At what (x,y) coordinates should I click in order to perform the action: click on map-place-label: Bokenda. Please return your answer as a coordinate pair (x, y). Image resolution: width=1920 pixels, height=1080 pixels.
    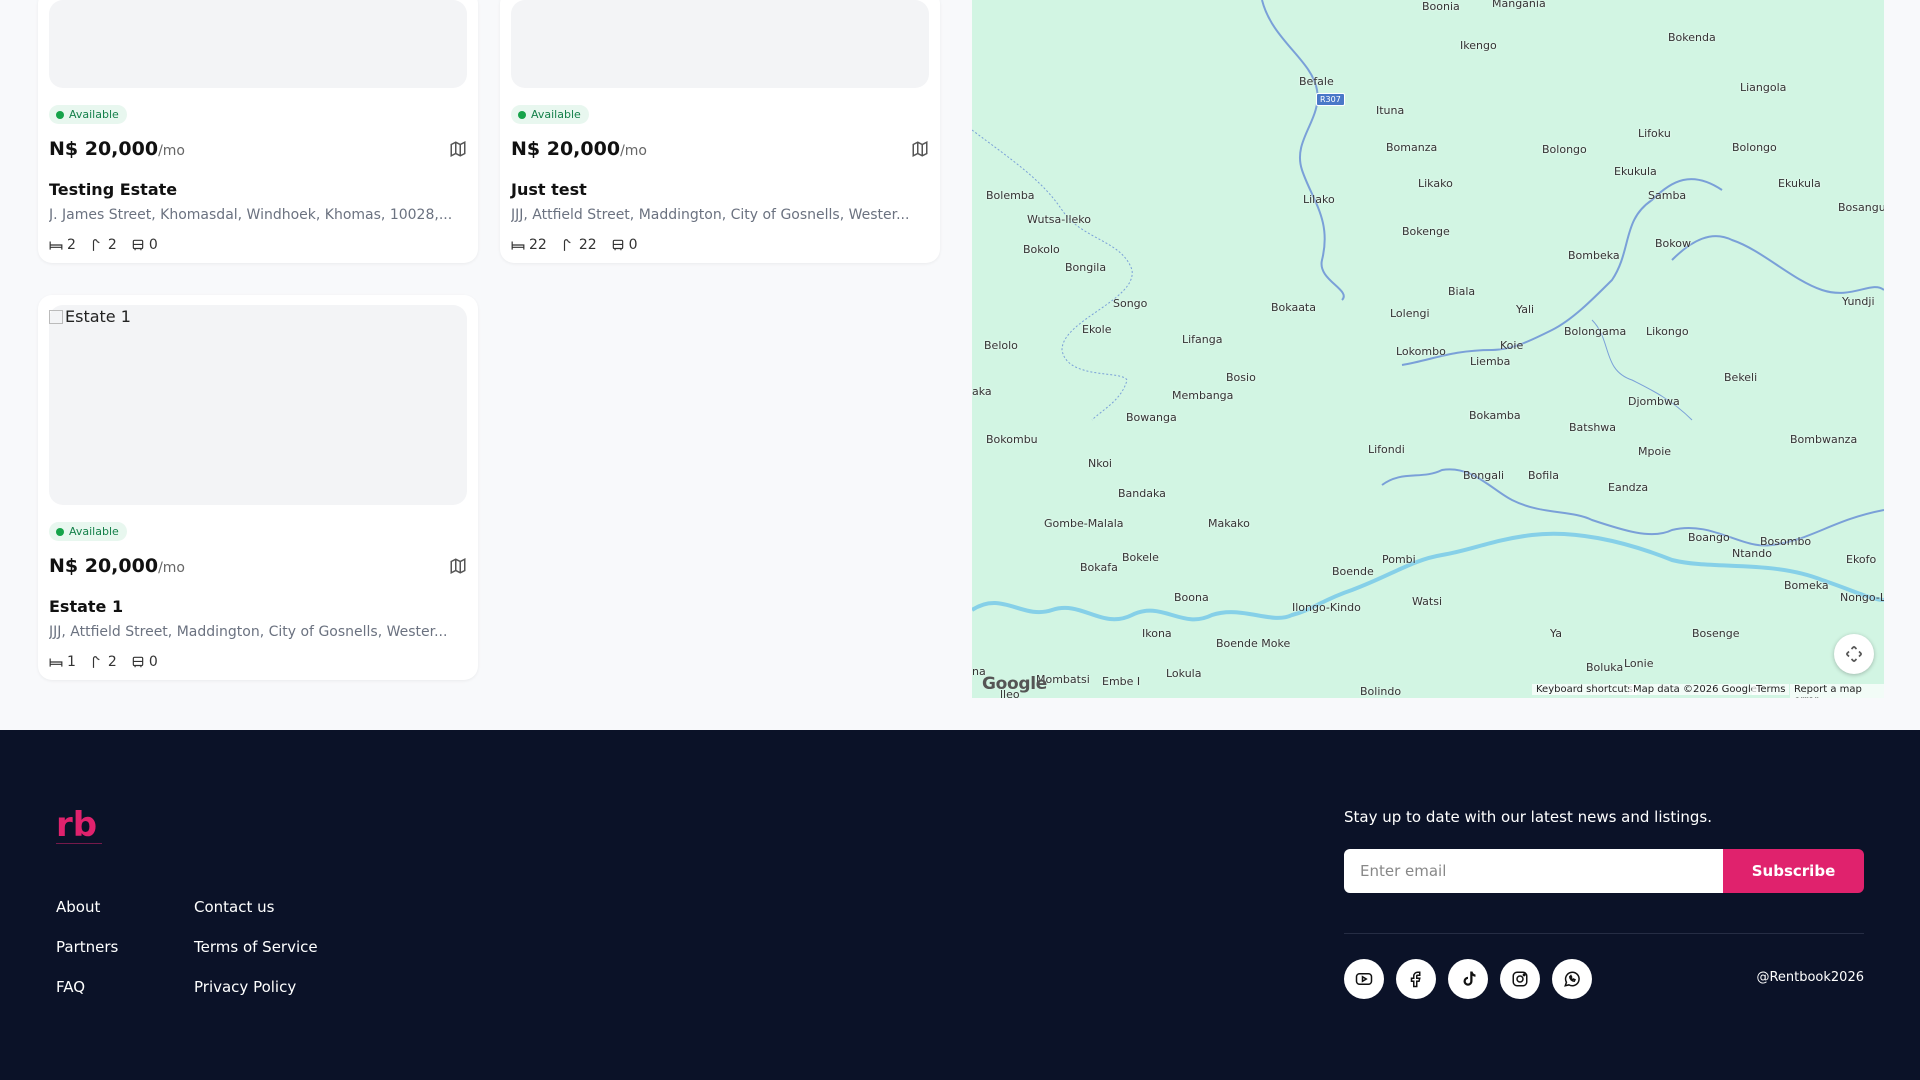
    Looking at the image, I should click on (1692, 37).